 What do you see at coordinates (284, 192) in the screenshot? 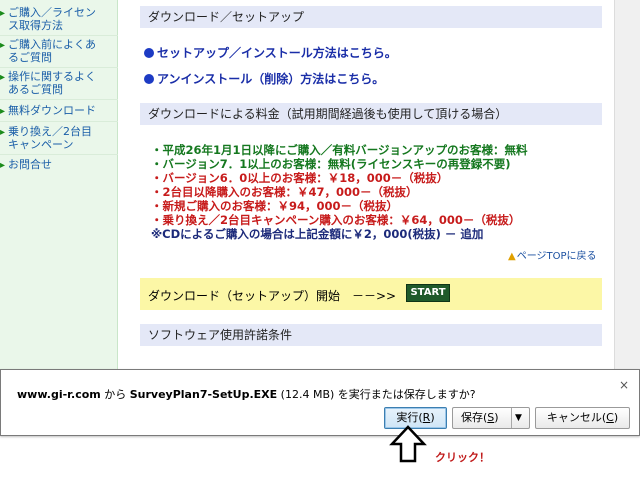
I see `price-line-second-unit: ・2台目以降購入のお客様：￥47，000－（税抜）` at bounding box center [284, 192].